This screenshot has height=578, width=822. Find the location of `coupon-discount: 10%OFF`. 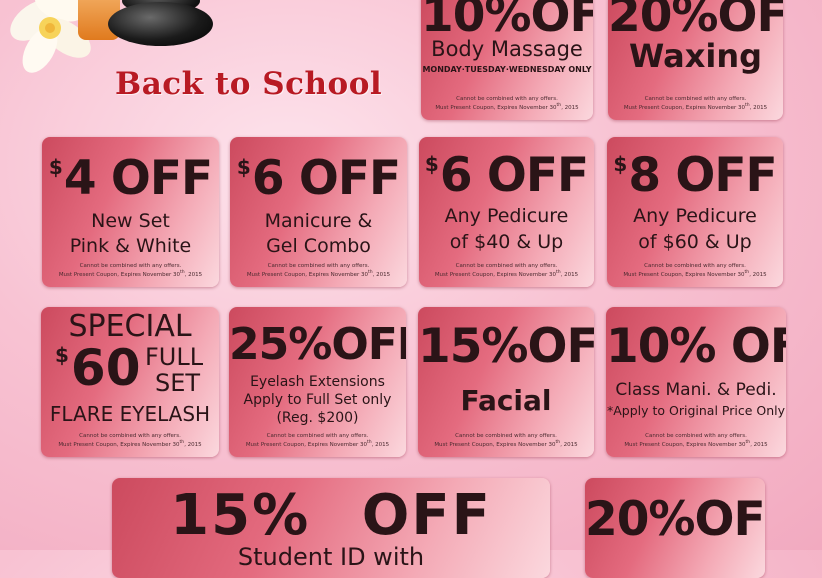

coupon-discount: 10%OFF is located at coordinates (507, 21).